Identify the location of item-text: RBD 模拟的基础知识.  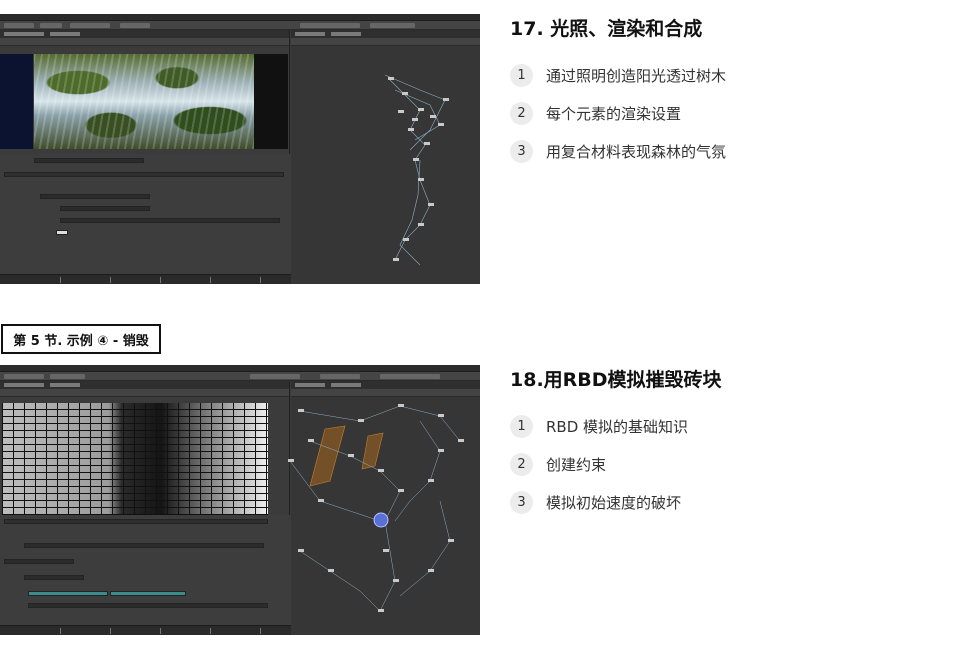
(617, 426).